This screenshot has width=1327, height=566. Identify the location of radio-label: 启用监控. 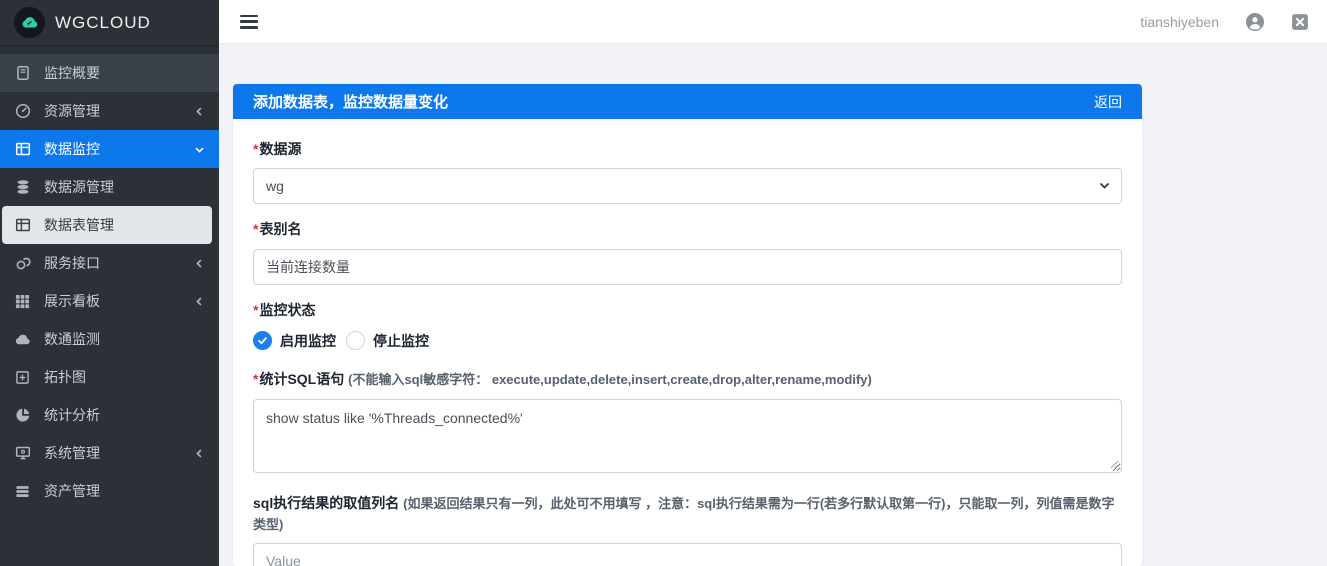
(308, 340).